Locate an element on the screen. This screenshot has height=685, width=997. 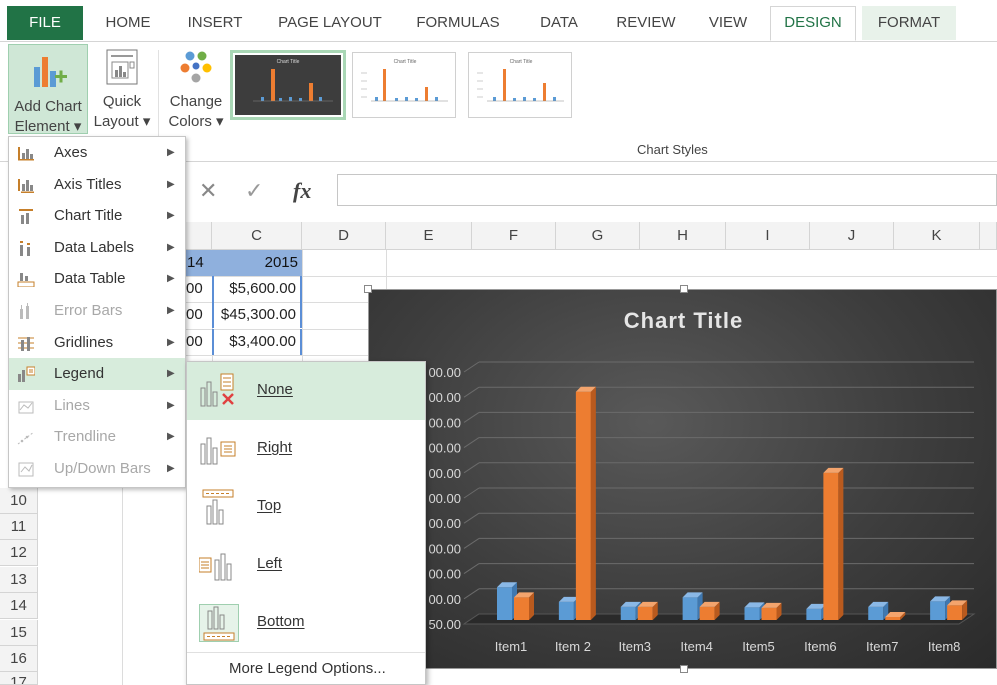
cell-c3: $45,300.00 is located at coordinates (257, 315).